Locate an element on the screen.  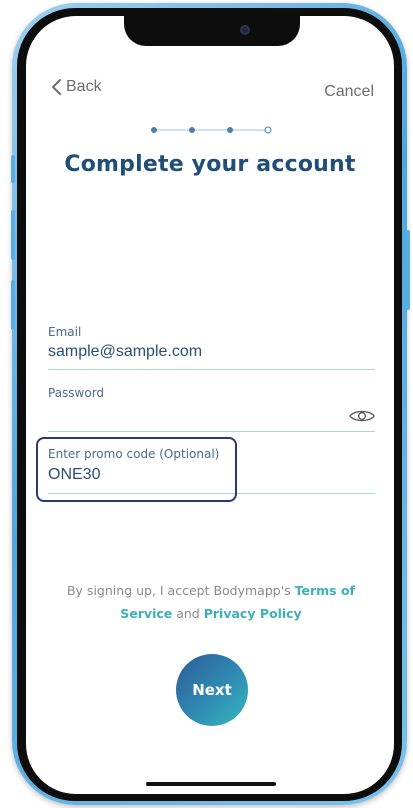
back-button: Back is located at coordinates (76, 87).